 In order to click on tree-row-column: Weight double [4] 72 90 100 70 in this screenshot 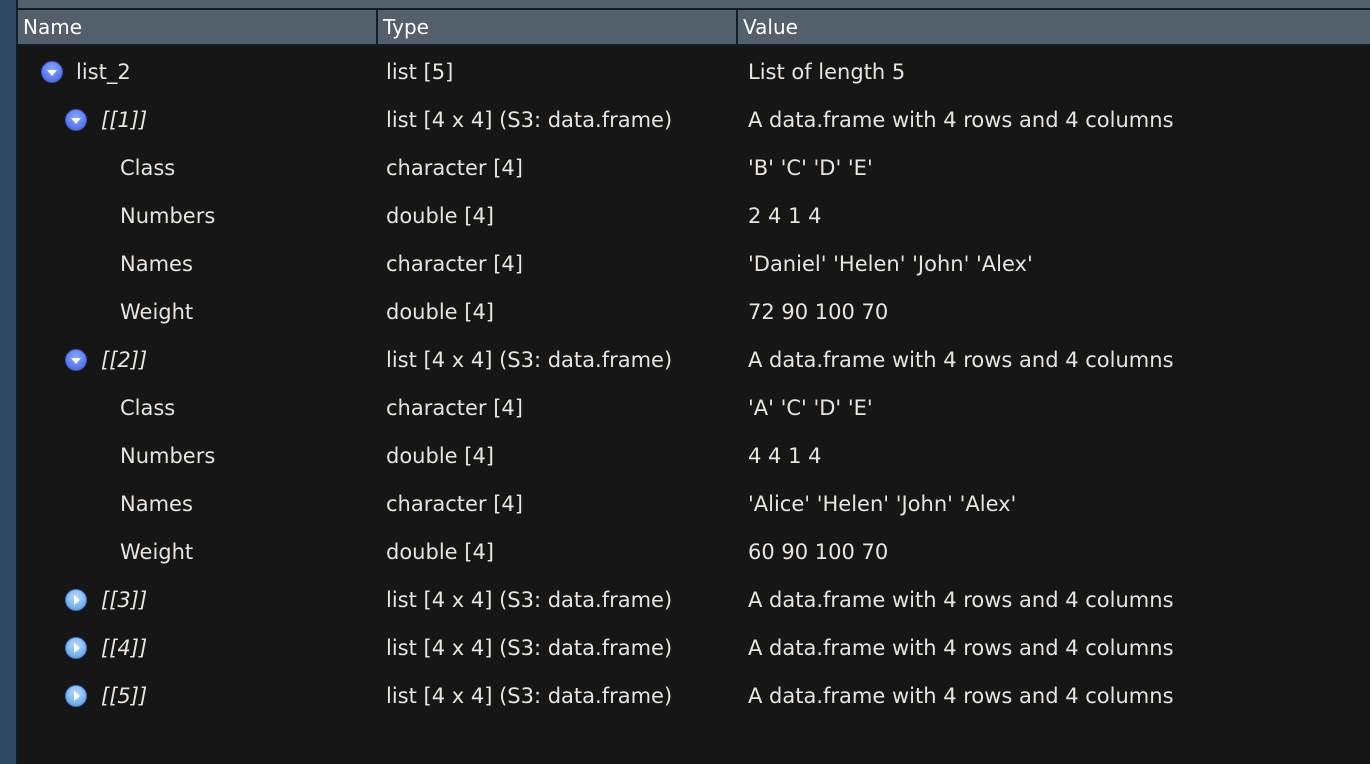, I will do `click(694, 312)`.